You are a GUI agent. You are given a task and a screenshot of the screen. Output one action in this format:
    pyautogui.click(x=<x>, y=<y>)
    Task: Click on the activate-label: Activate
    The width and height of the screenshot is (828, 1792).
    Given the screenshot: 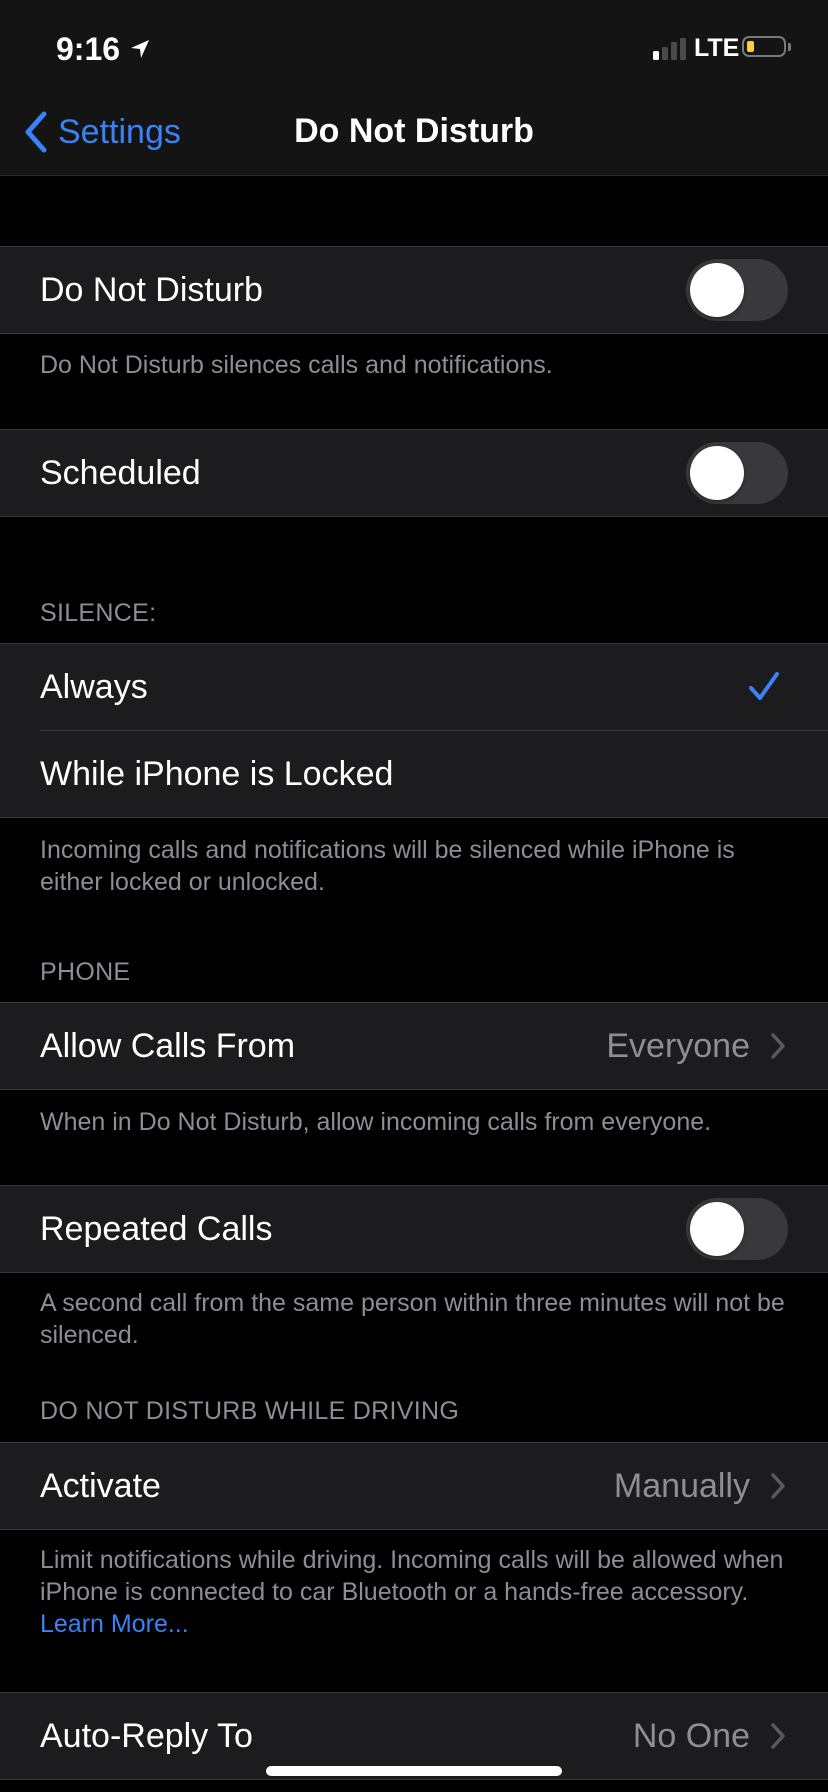 What is the action you would take?
    pyautogui.click(x=100, y=1485)
    